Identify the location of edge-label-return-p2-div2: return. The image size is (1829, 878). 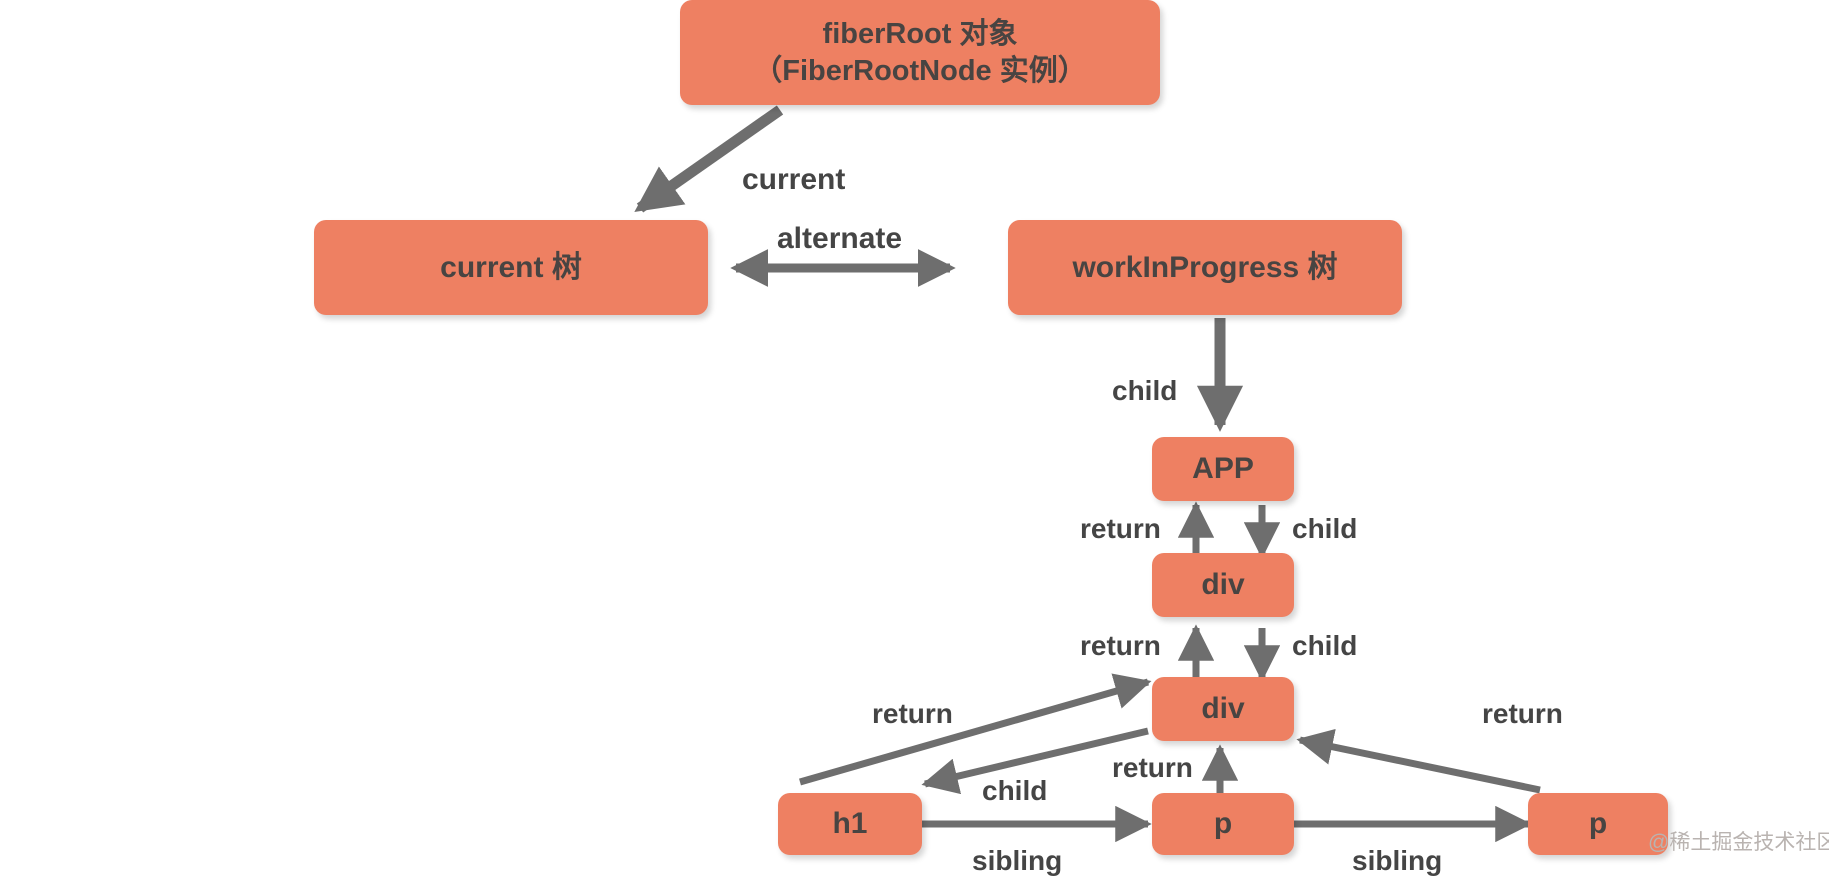
(1522, 713).